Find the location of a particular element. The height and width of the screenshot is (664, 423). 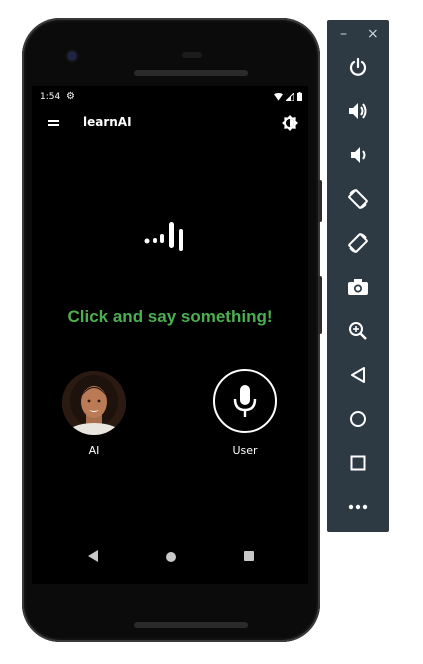

zoom-icon is located at coordinates (358, 331).